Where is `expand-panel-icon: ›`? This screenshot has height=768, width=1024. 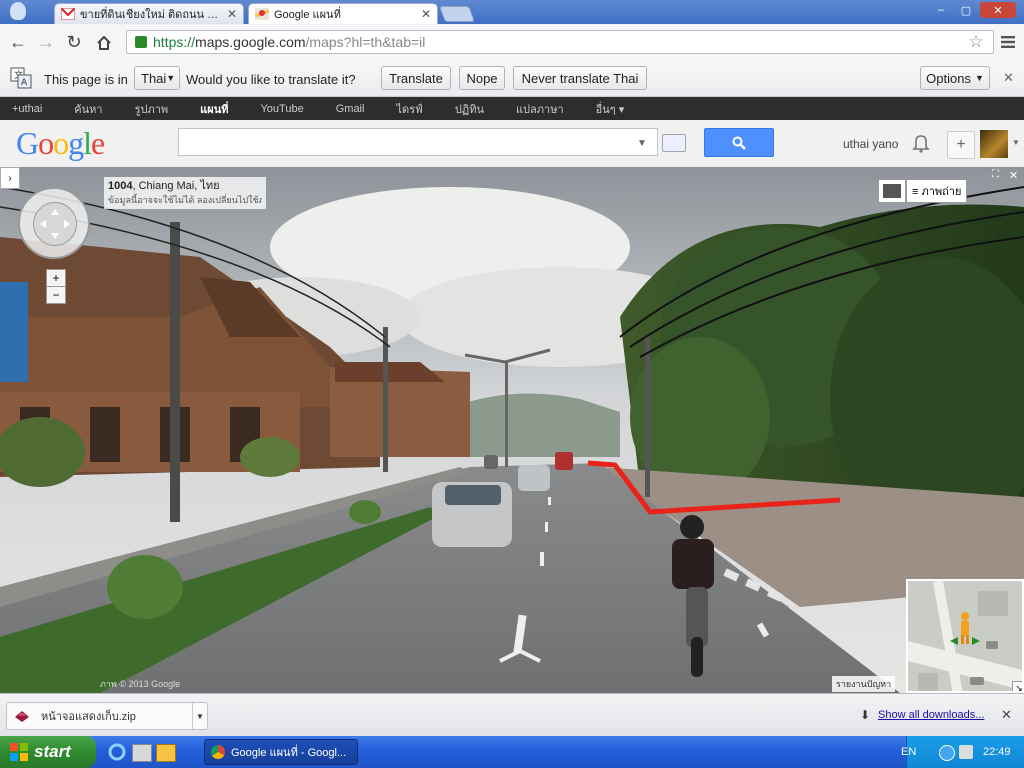 expand-panel-icon: › is located at coordinates (10, 178).